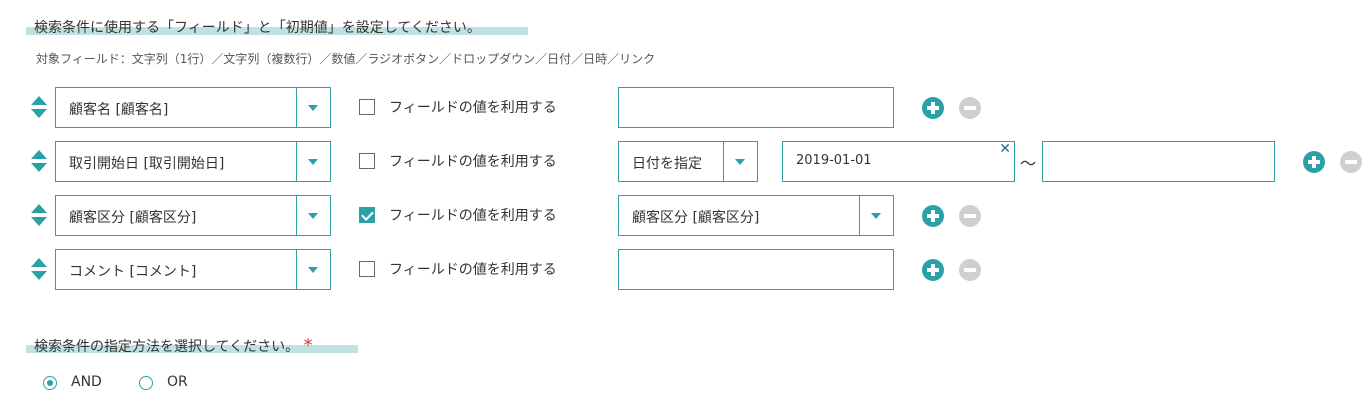 Image resolution: width=1369 pixels, height=411 pixels. I want to click on field-select: 顧客区分 [顧客区分], so click(193, 215).